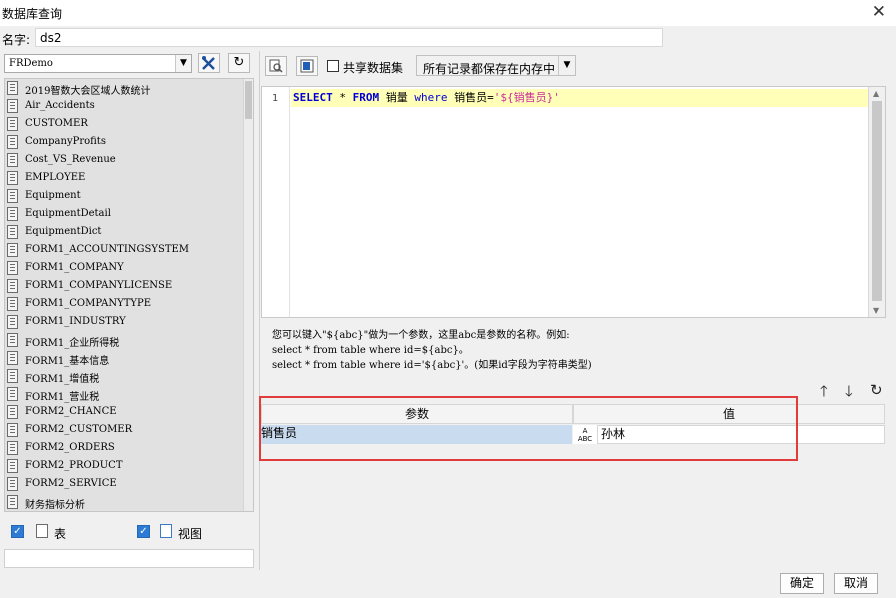 The image size is (896, 598). I want to click on table-list-item: CompanyProfits, so click(125, 142).